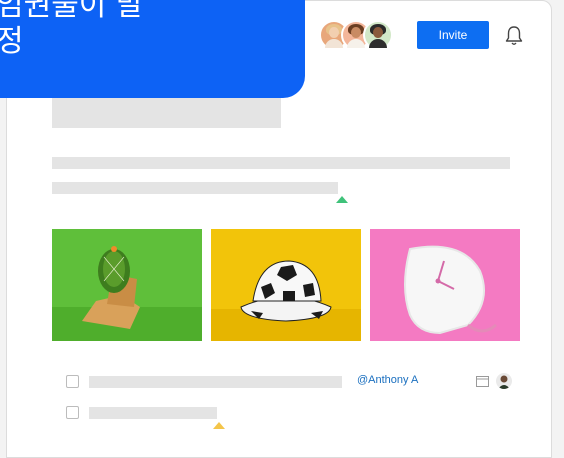  Describe the element at coordinates (342, 199) in the screenshot. I see `green-cursor-marker` at that location.